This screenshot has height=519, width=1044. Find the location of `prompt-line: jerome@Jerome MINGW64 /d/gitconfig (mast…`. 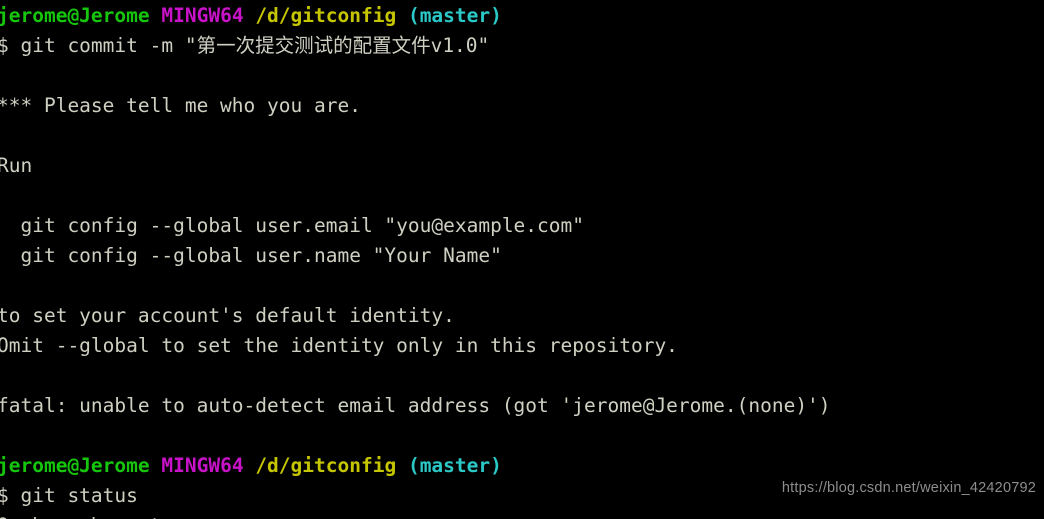

prompt-line: jerome@Jerome MINGW64 /d/gitconfig (mast… is located at coordinates (522, 16).